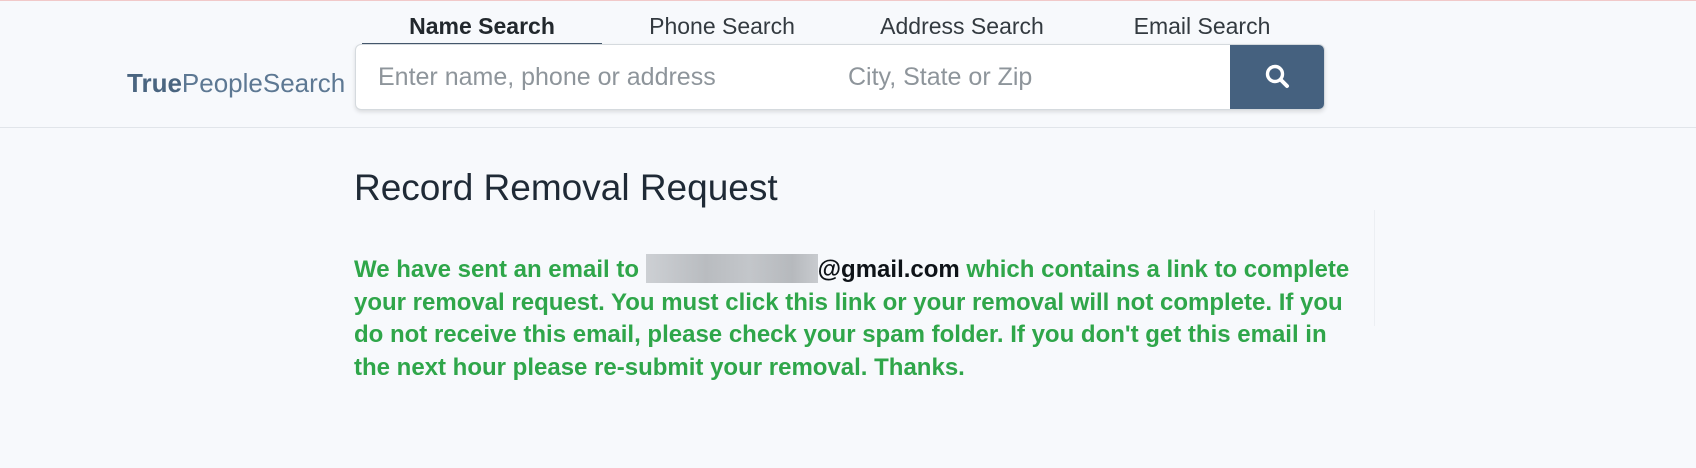  I want to click on site-logo: TruePeopleSearch, so click(236, 83).